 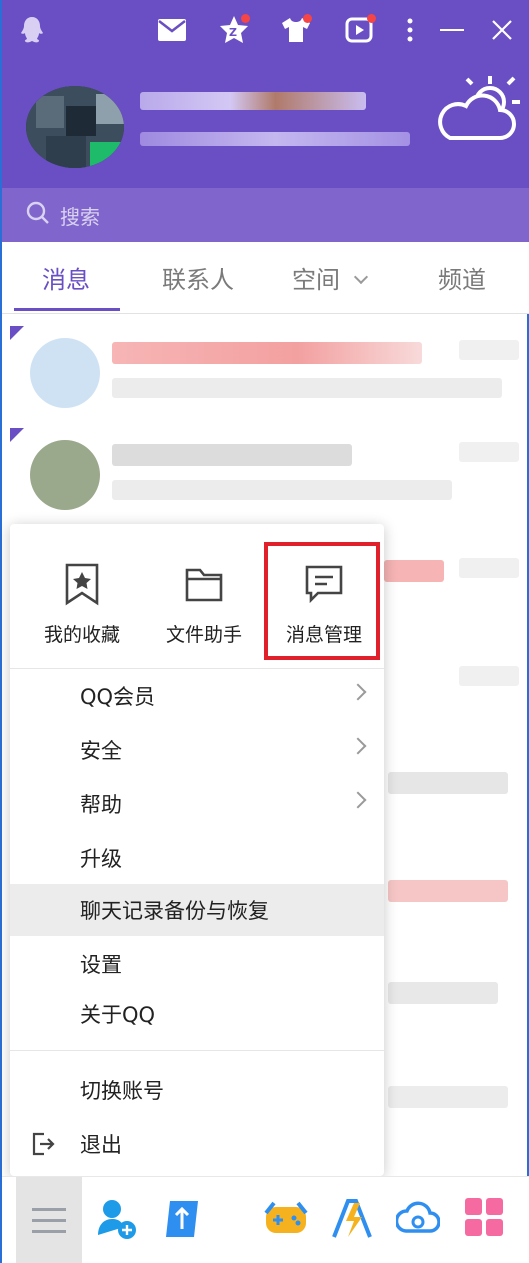 I want to click on file-helper-button: 文件助手, so click(x=204, y=593).